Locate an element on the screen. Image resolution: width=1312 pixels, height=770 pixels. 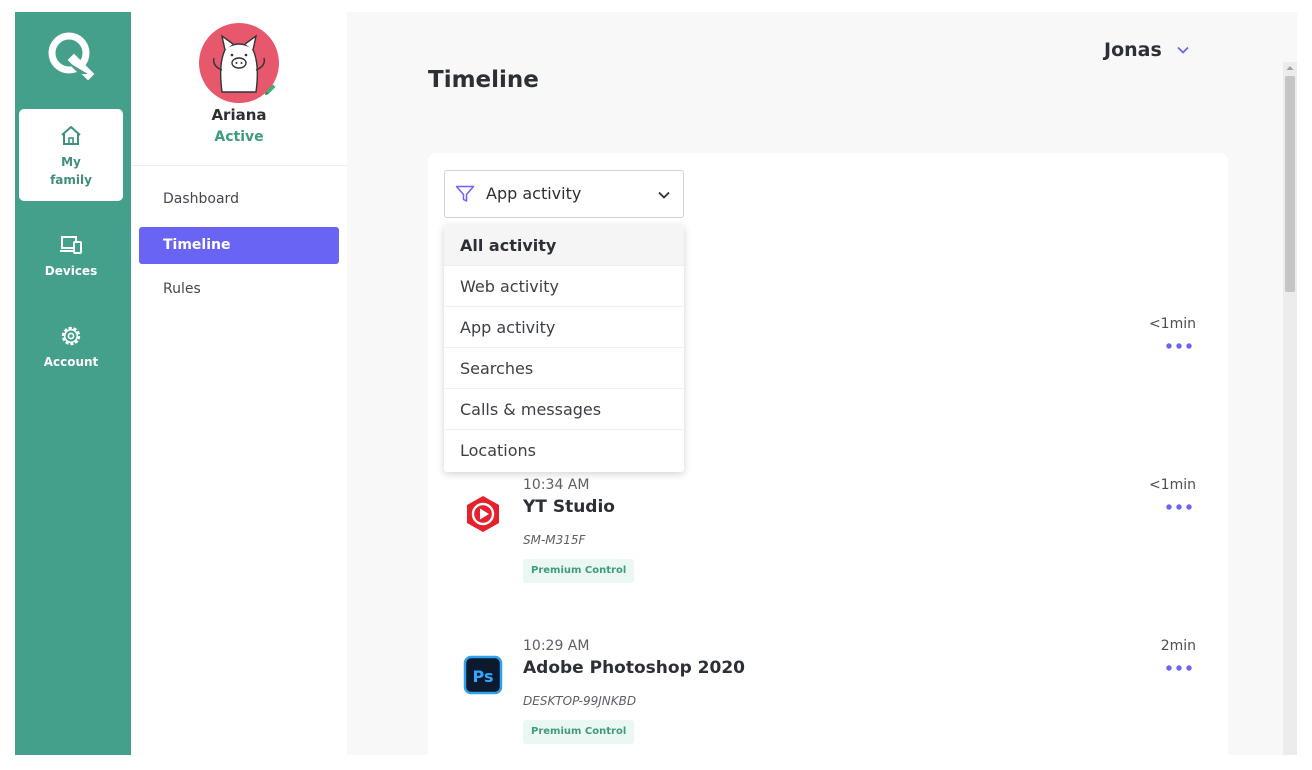
photoshop-icon: Ps is located at coordinates (483, 675).